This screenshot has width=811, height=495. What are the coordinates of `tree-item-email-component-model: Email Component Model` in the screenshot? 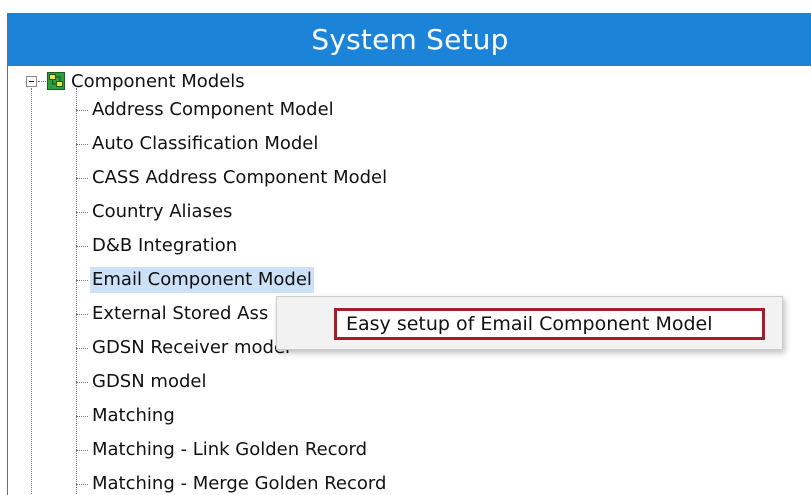 It's located at (195, 280).